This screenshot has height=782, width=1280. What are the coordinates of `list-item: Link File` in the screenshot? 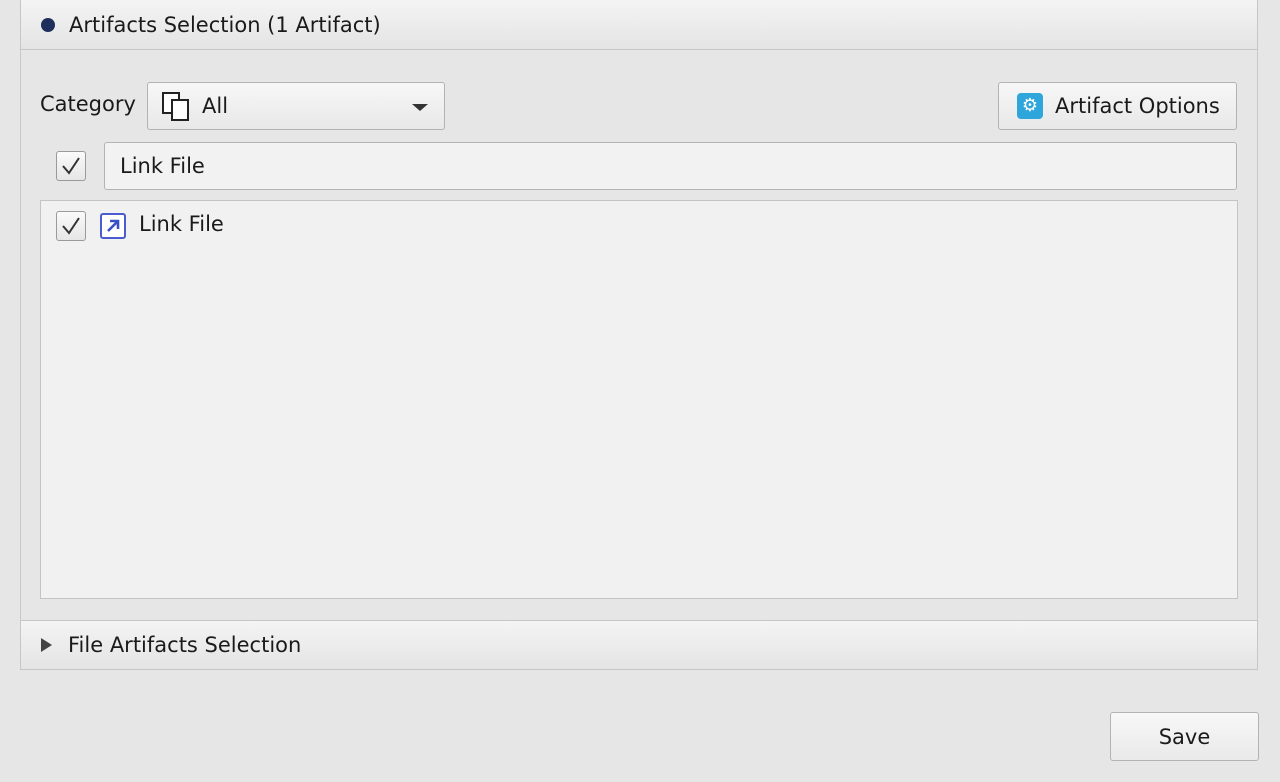 It's located at (639, 226).